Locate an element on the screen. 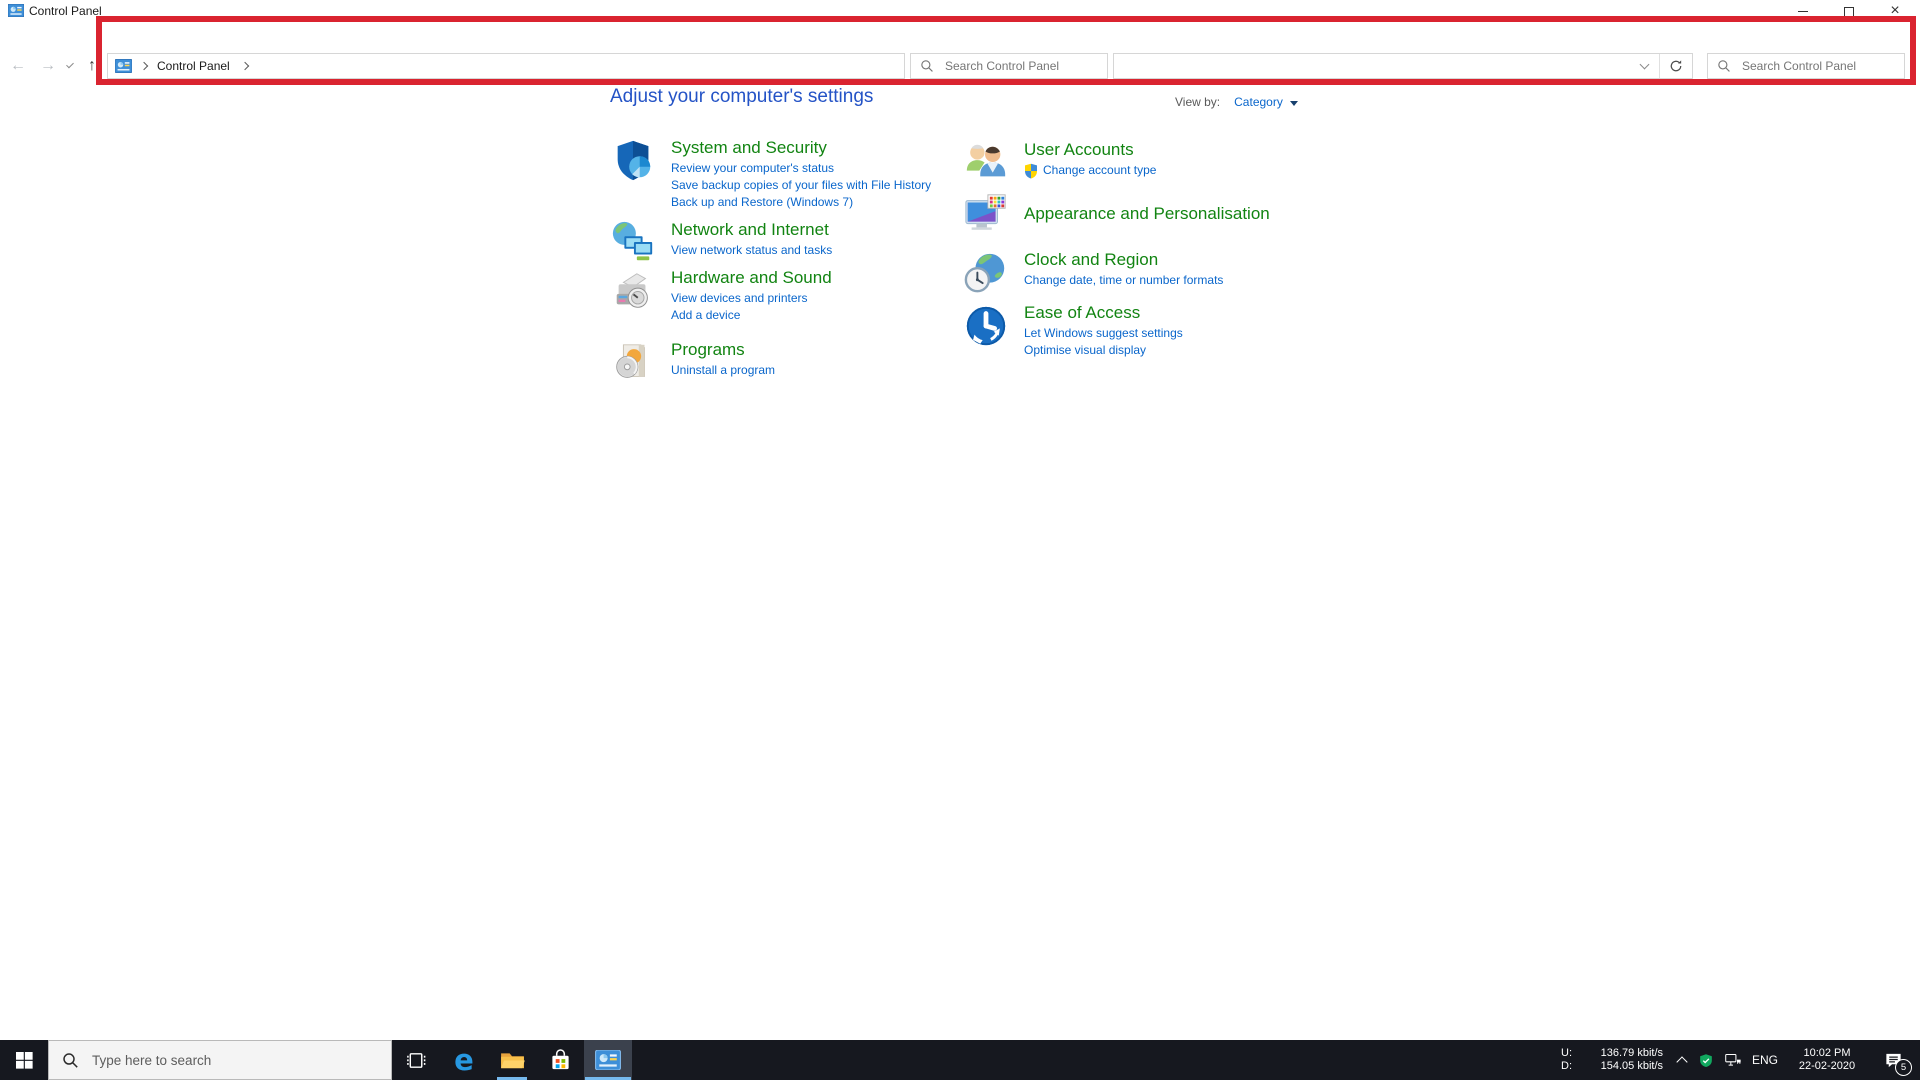  search-box is located at coordinates (1806, 66).